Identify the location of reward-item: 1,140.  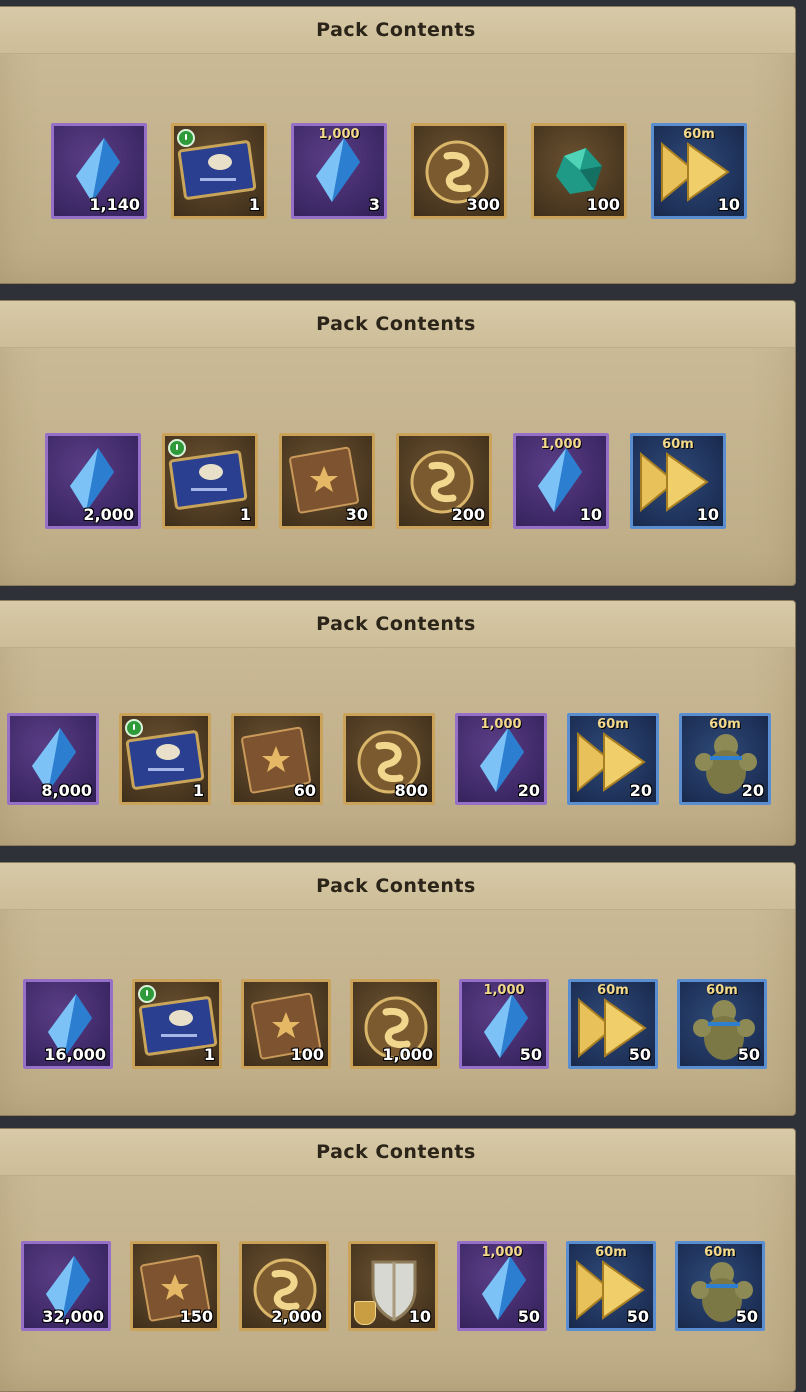
(99, 171).